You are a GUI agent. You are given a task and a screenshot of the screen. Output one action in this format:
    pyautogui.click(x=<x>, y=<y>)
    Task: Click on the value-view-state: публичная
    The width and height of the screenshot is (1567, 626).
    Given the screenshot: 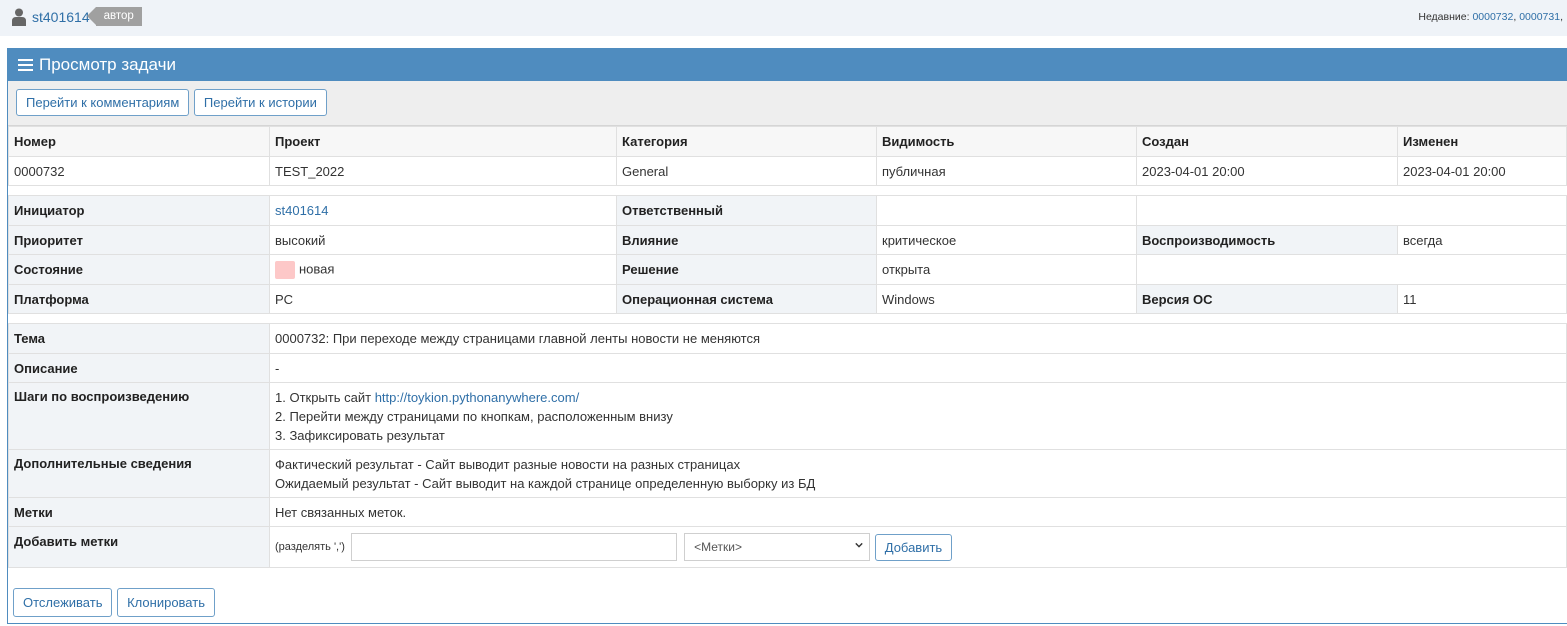 What is the action you would take?
    pyautogui.click(x=1006, y=171)
    